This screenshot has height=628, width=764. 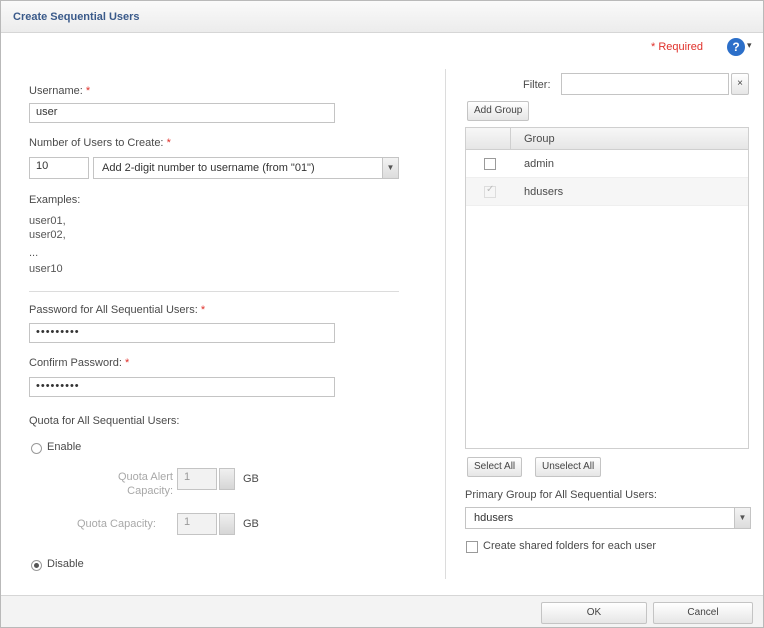 I want to click on quota-capacity-input: 1, so click(x=197, y=524).